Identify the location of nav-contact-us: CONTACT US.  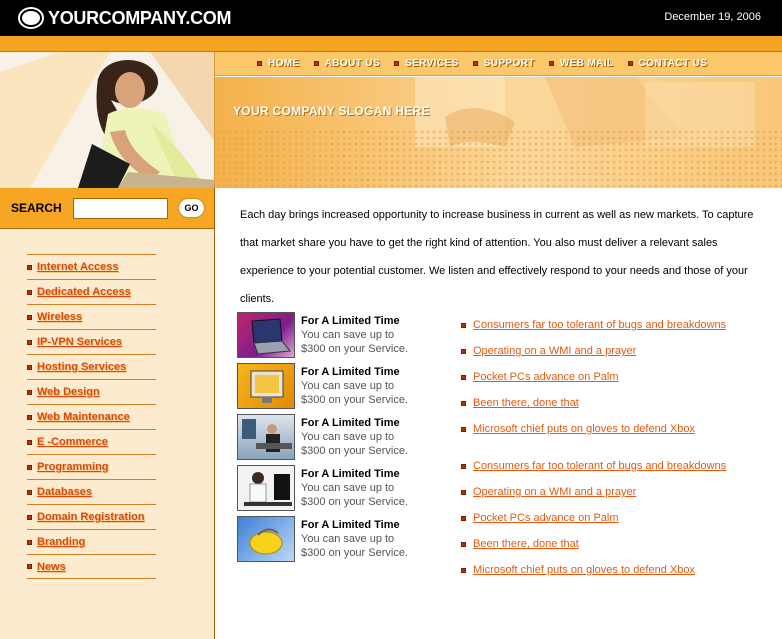
(667, 63).